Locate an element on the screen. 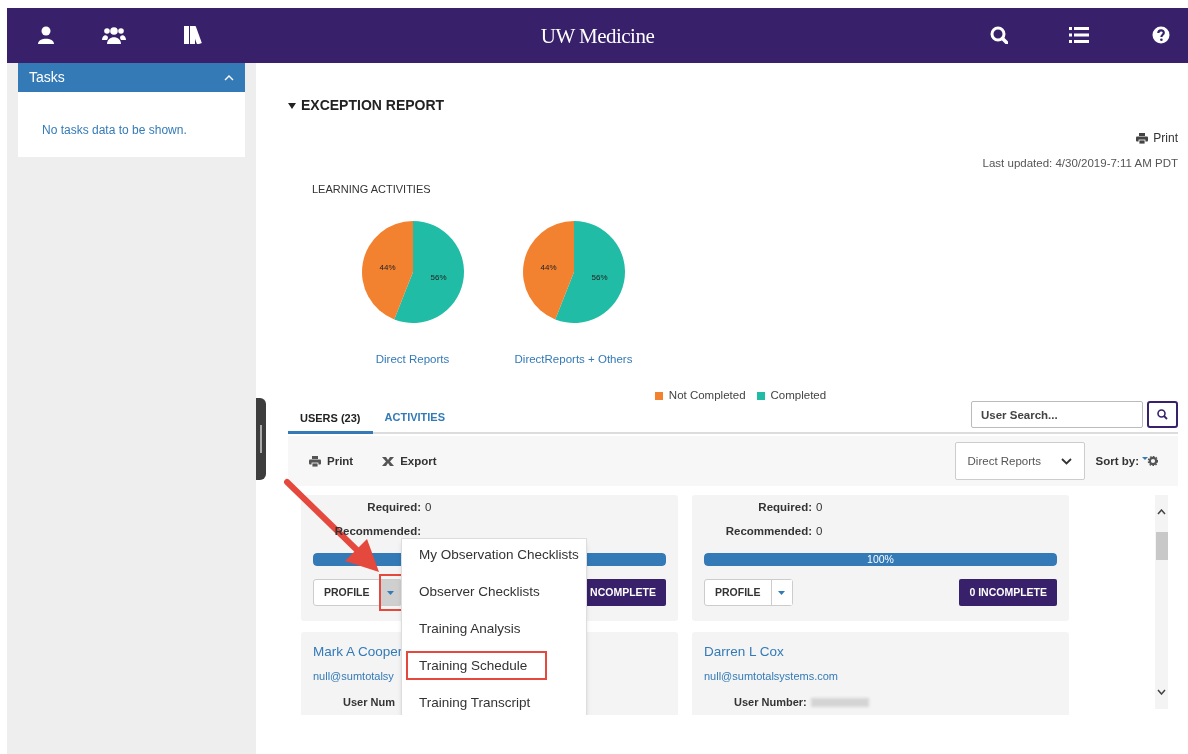 This screenshot has width=1188, height=754. legend-label: Not Completed is located at coordinates (707, 395).